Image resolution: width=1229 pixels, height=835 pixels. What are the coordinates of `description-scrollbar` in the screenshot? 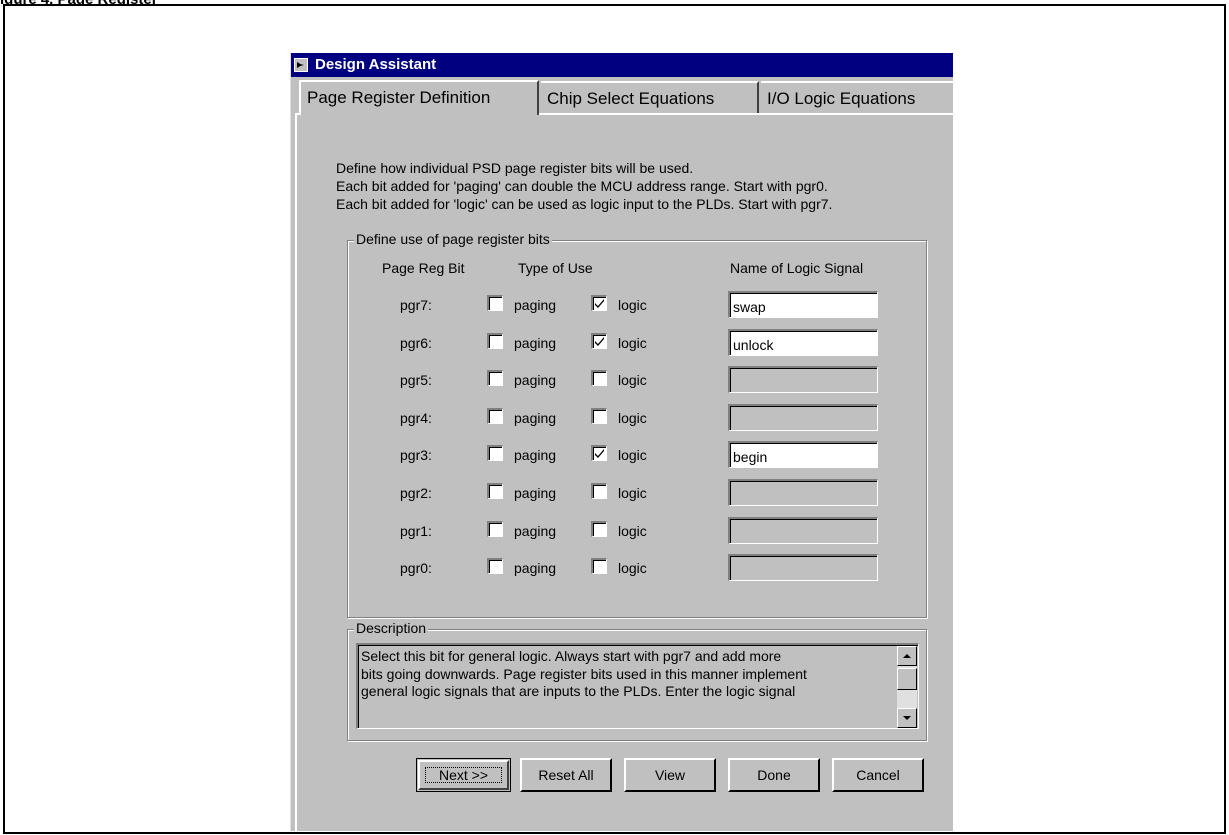 It's located at (907, 687).